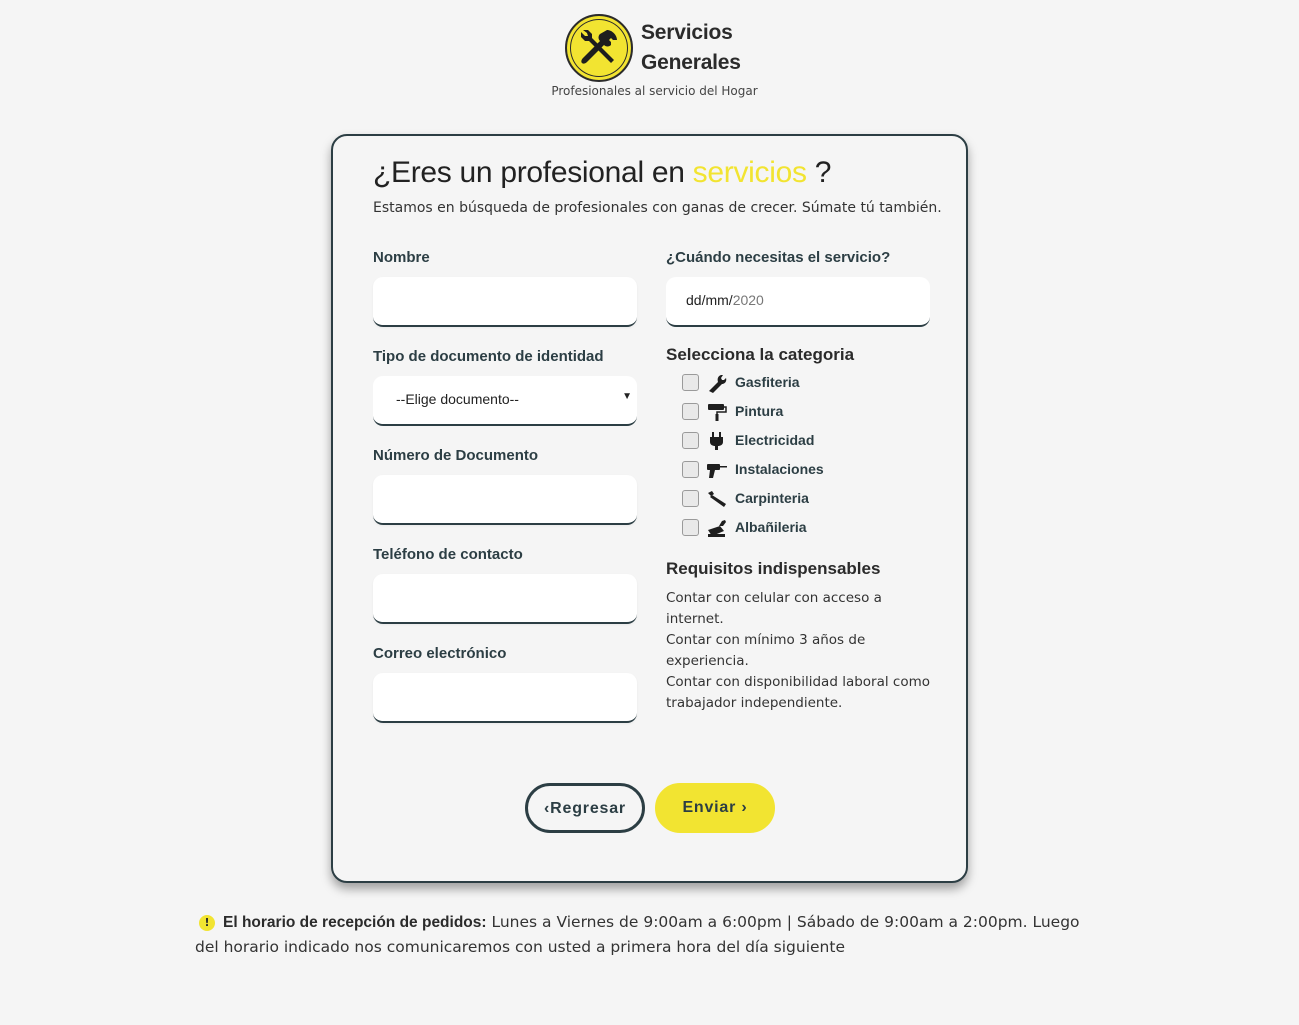 The image size is (1299, 1025). What do you see at coordinates (778, 257) in the screenshot?
I see `fecha-label: ¿Cuándo necesitas el servicio?` at bounding box center [778, 257].